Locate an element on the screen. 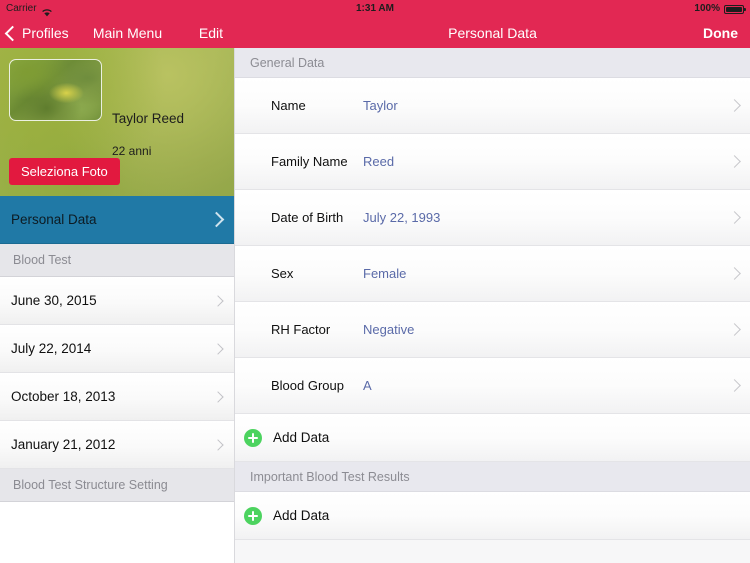 The width and height of the screenshot is (750, 563). select-photo-button: Seleziona Foto is located at coordinates (64, 171).